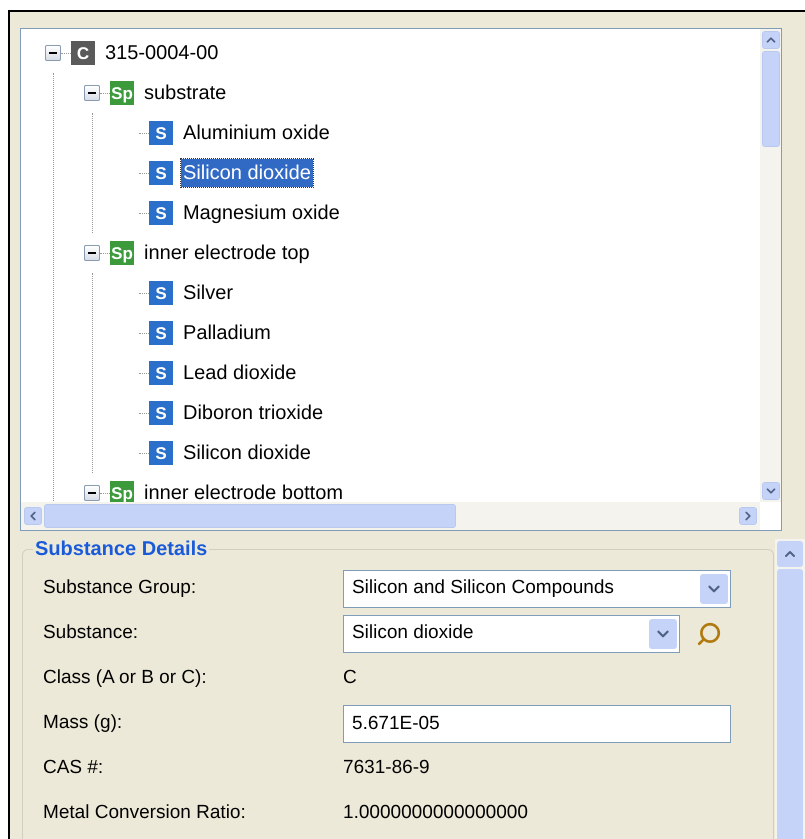 The width and height of the screenshot is (805, 839). I want to click on tree-item: inner electrode top, so click(227, 253).